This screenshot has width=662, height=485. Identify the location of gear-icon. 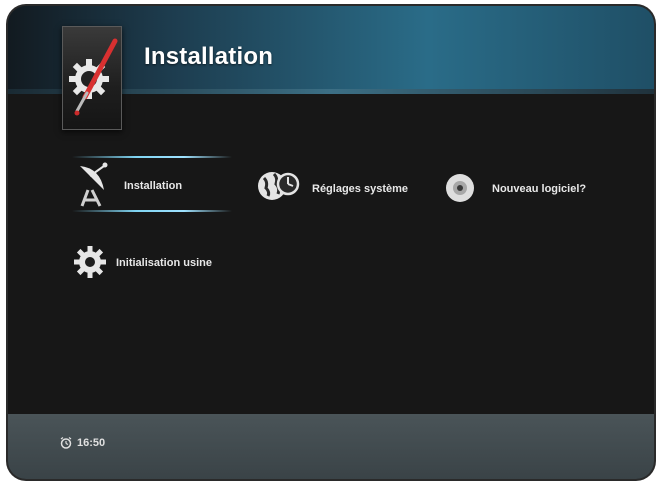
(94, 265).